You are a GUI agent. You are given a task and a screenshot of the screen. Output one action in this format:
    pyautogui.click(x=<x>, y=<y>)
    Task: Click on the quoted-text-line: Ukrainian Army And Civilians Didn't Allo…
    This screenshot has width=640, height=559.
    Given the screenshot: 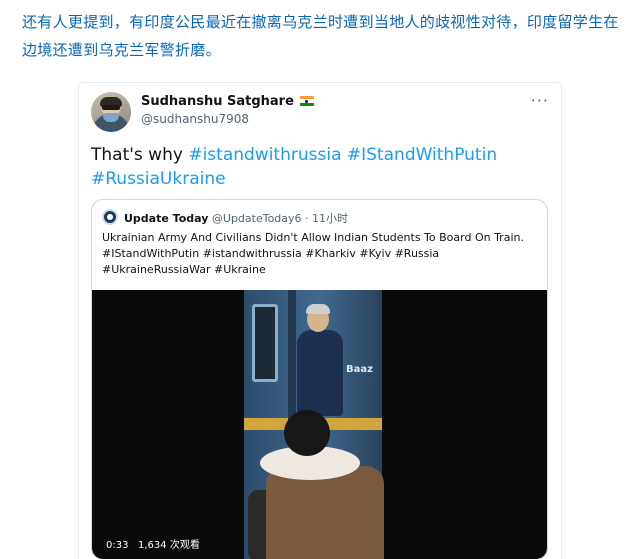 What is the action you would take?
    pyautogui.click(x=313, y=237)
    